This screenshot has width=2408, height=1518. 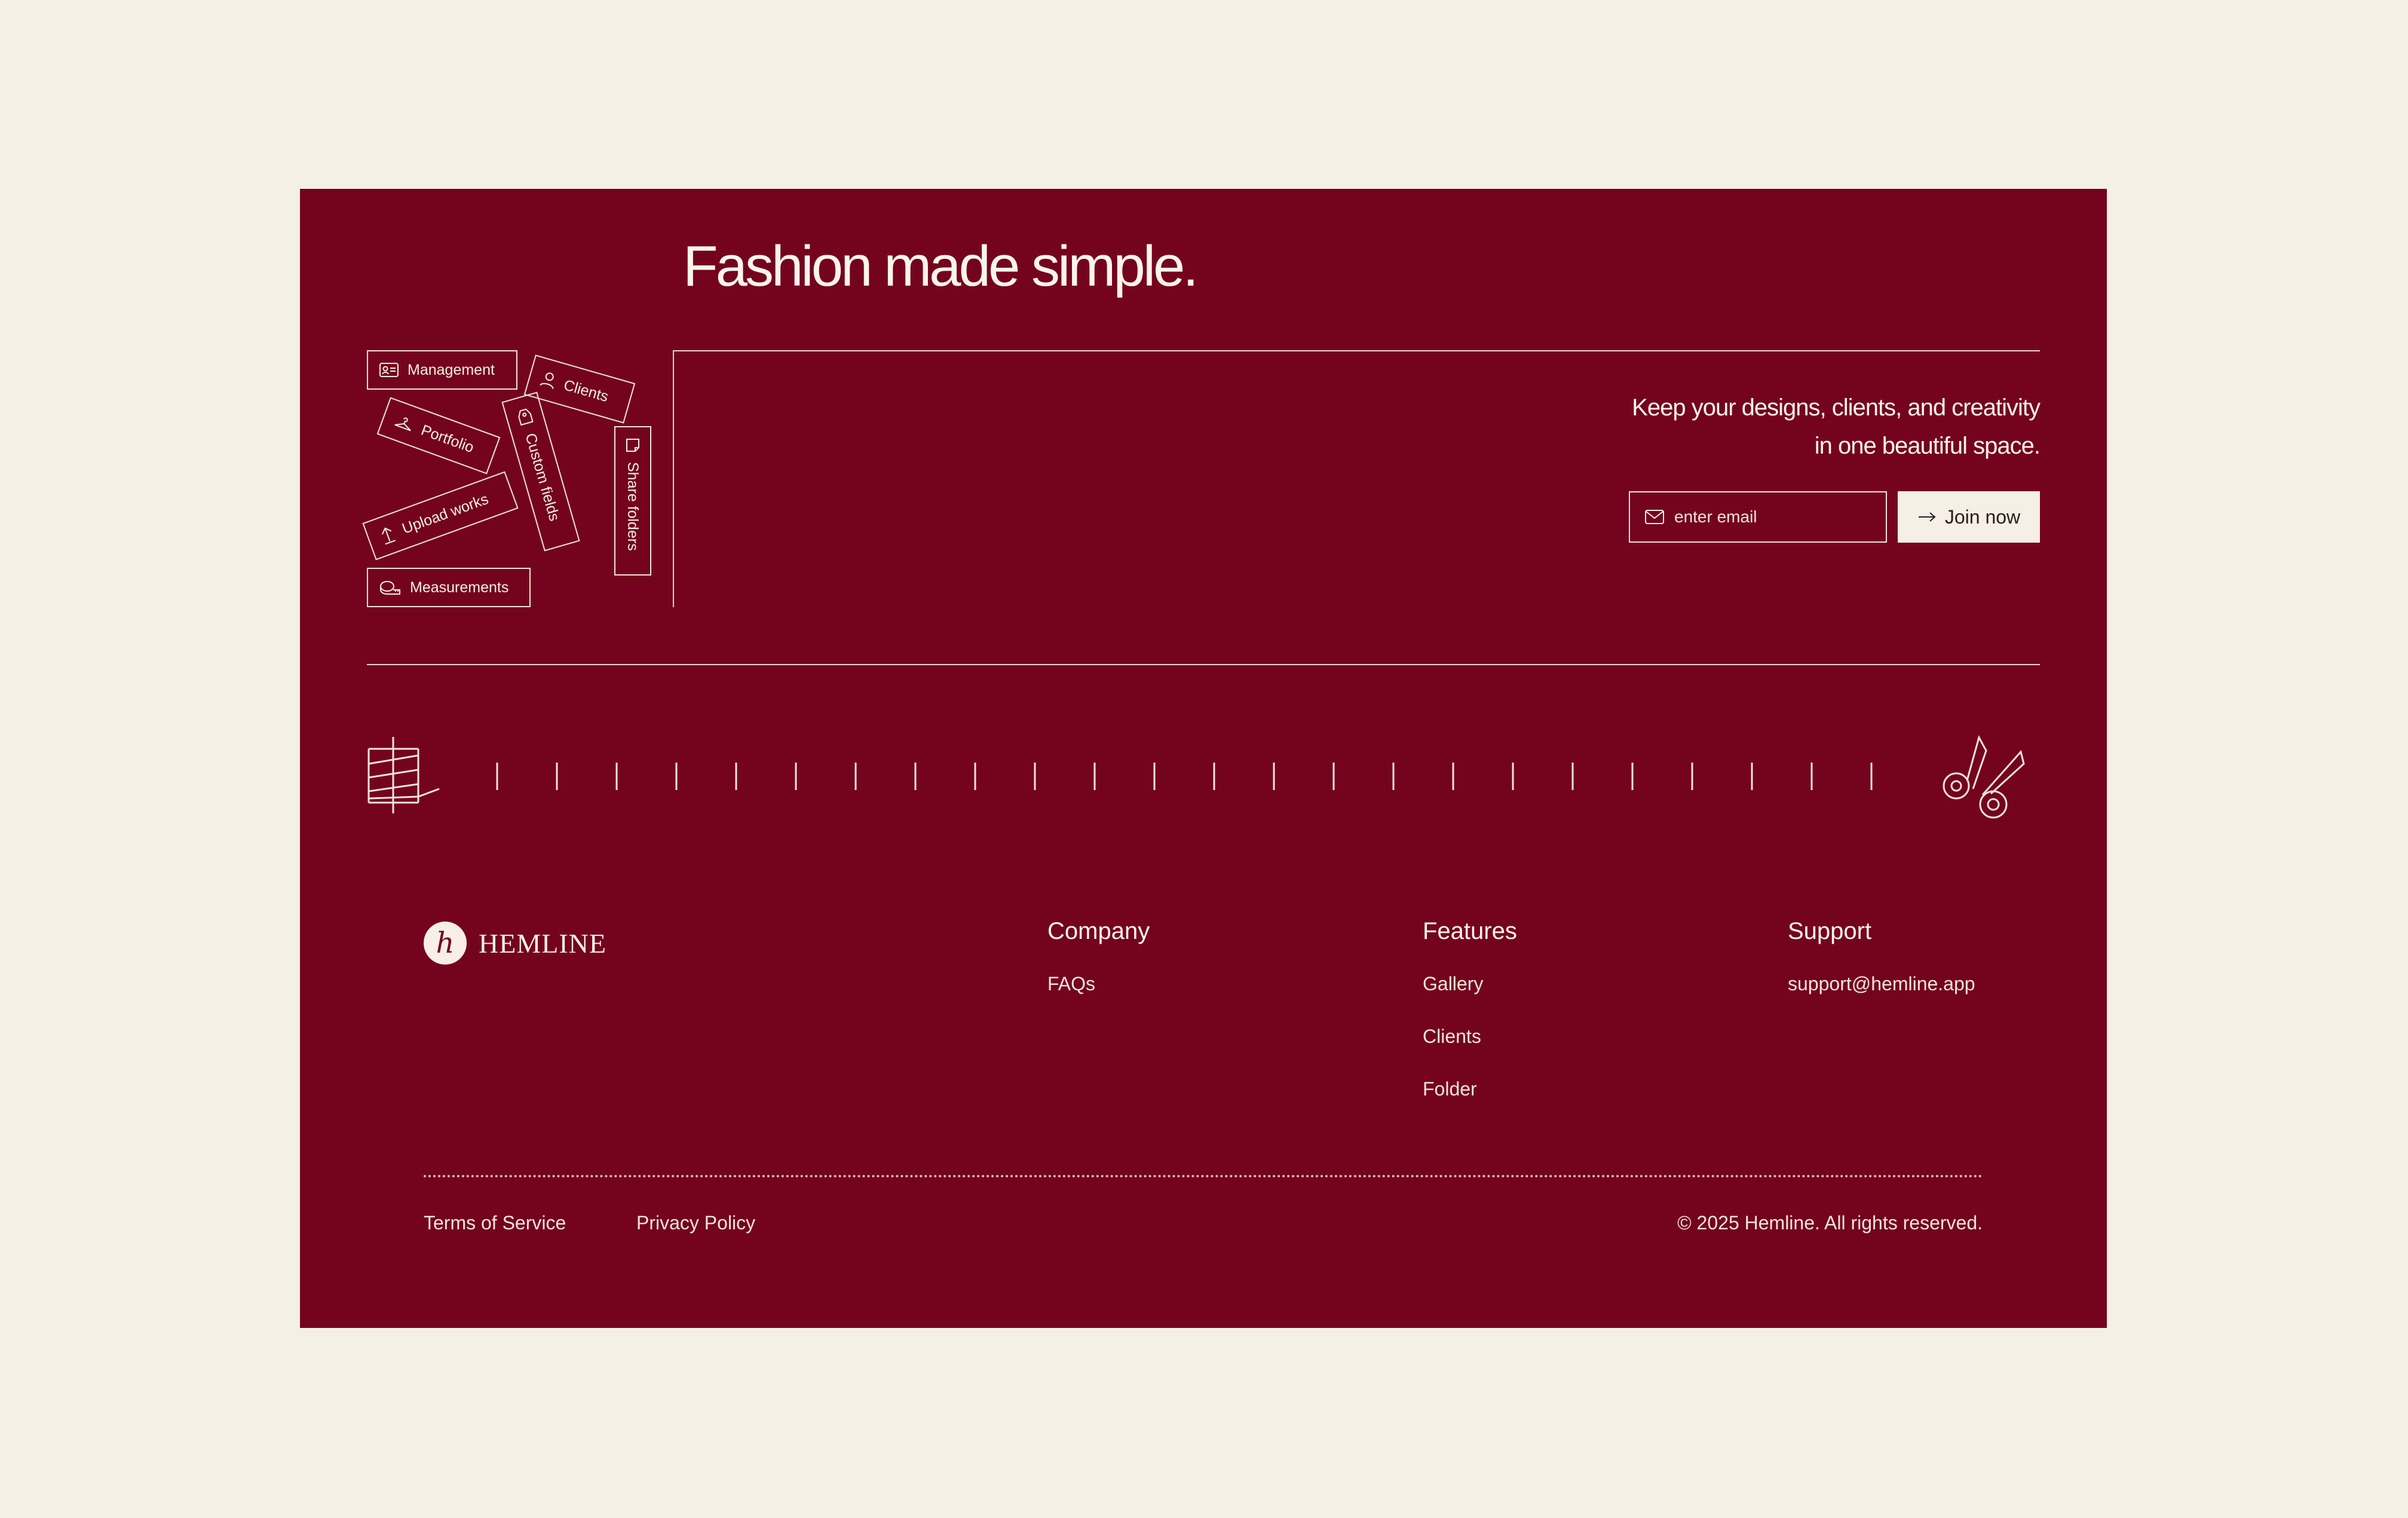 What do you see at coordinates (1452, 1037) in the screenshot?
I see `link-clients: Clients` at bounding box center [1452, 1037].